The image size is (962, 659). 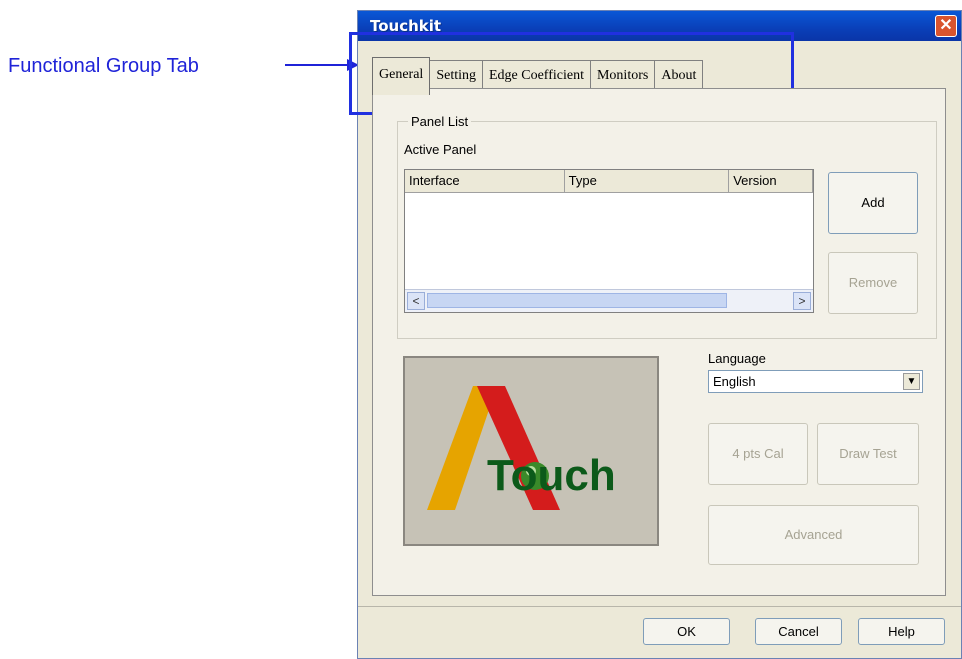 What do you see at coordinates (686, 631) in the screenshot?
I see `ok-button: OK` at bounding box center [686, 631].